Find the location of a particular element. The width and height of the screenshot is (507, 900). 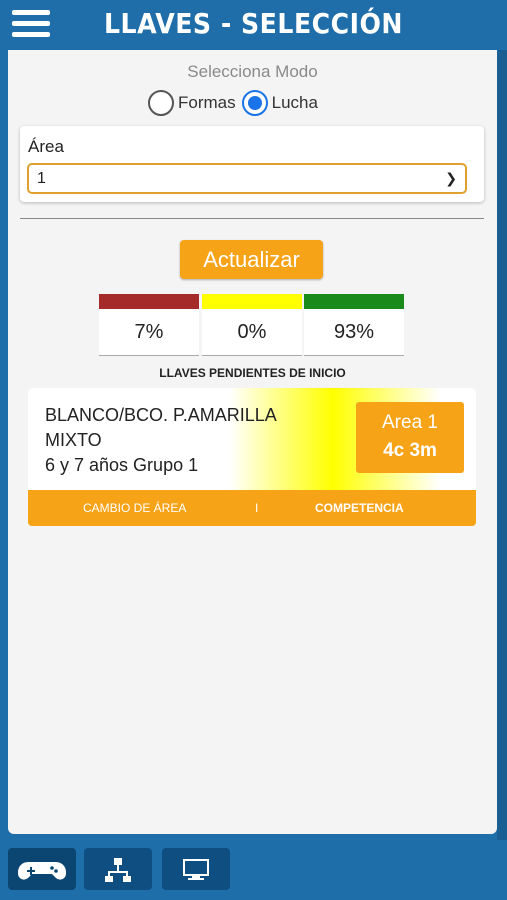

stat-bar-green is located at coordinates (354, 301).